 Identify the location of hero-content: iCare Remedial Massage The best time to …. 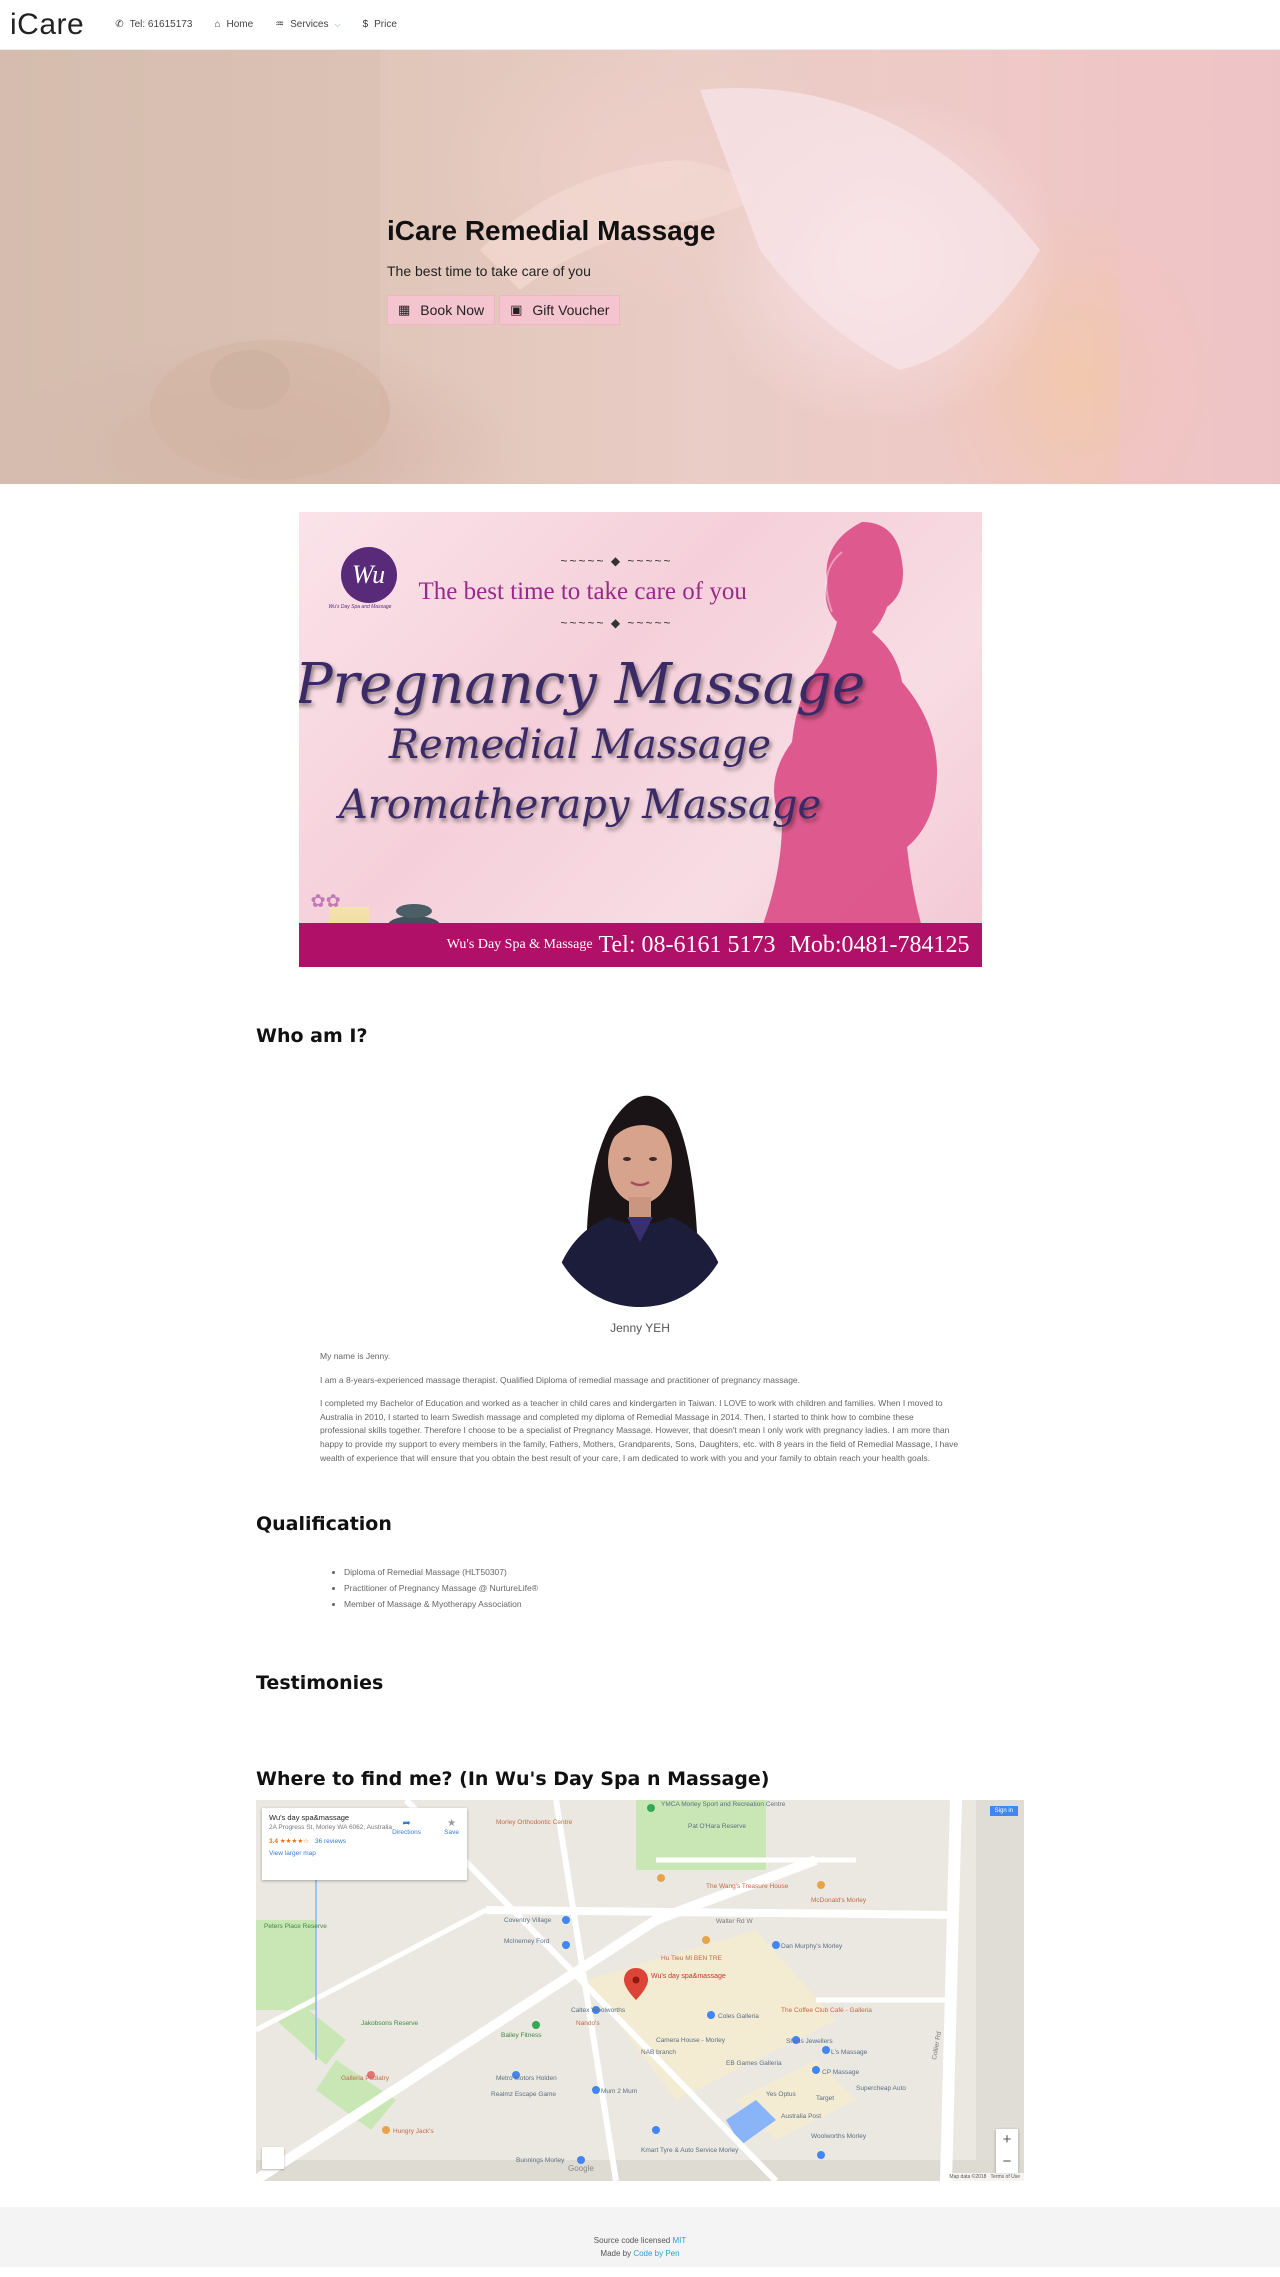
(551, 270).